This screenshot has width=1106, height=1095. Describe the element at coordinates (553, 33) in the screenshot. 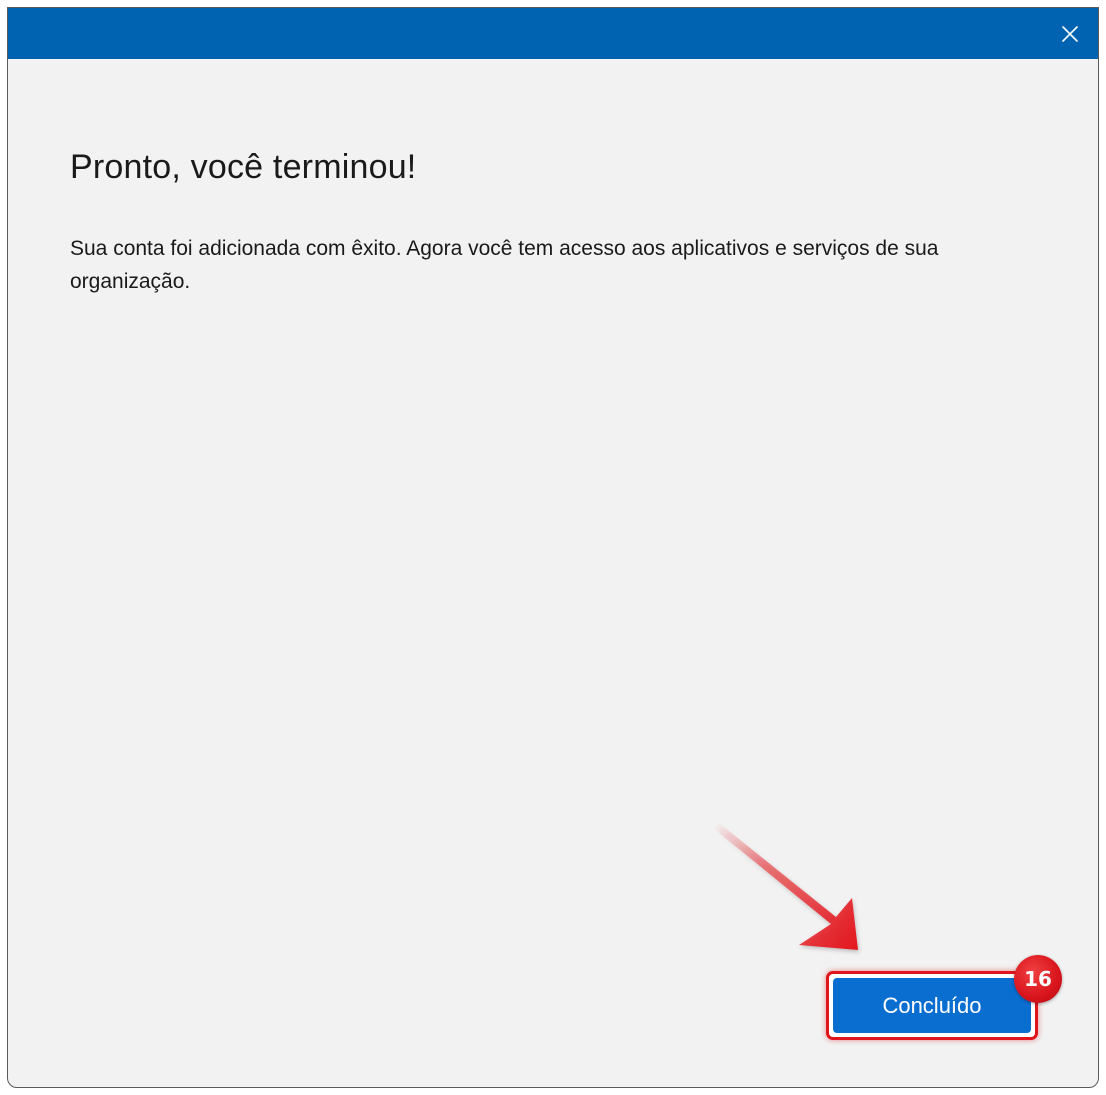

I see `title-bar` at that location.